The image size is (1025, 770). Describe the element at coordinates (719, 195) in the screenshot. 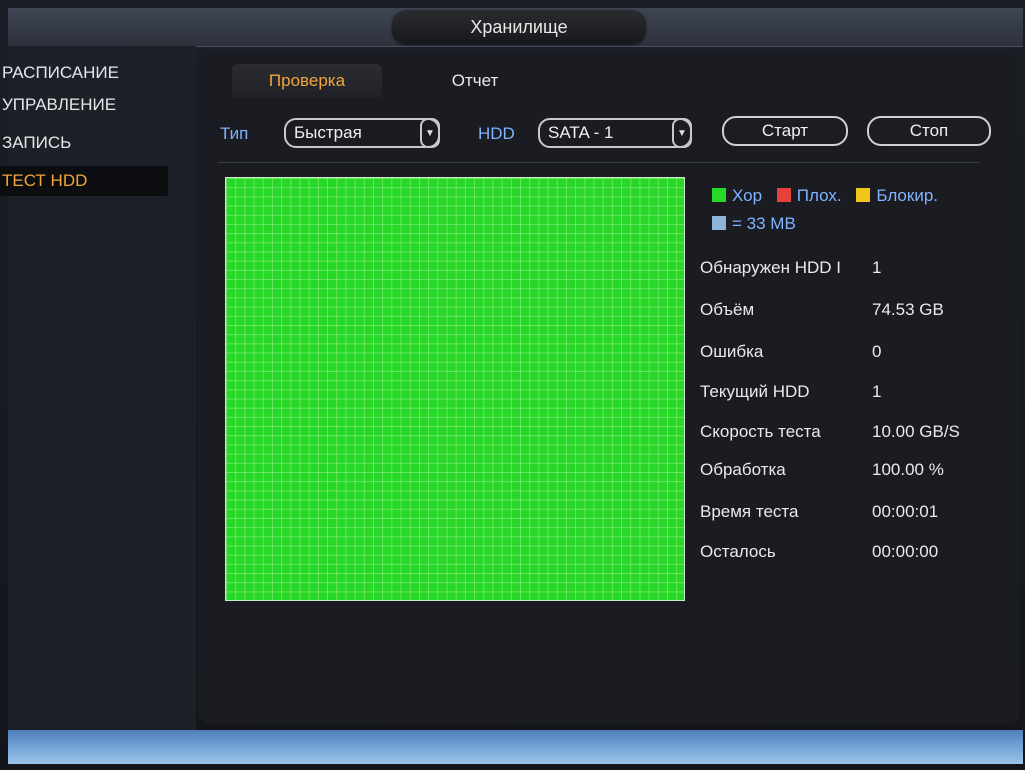

I see `good-swatch-icon` at that location.